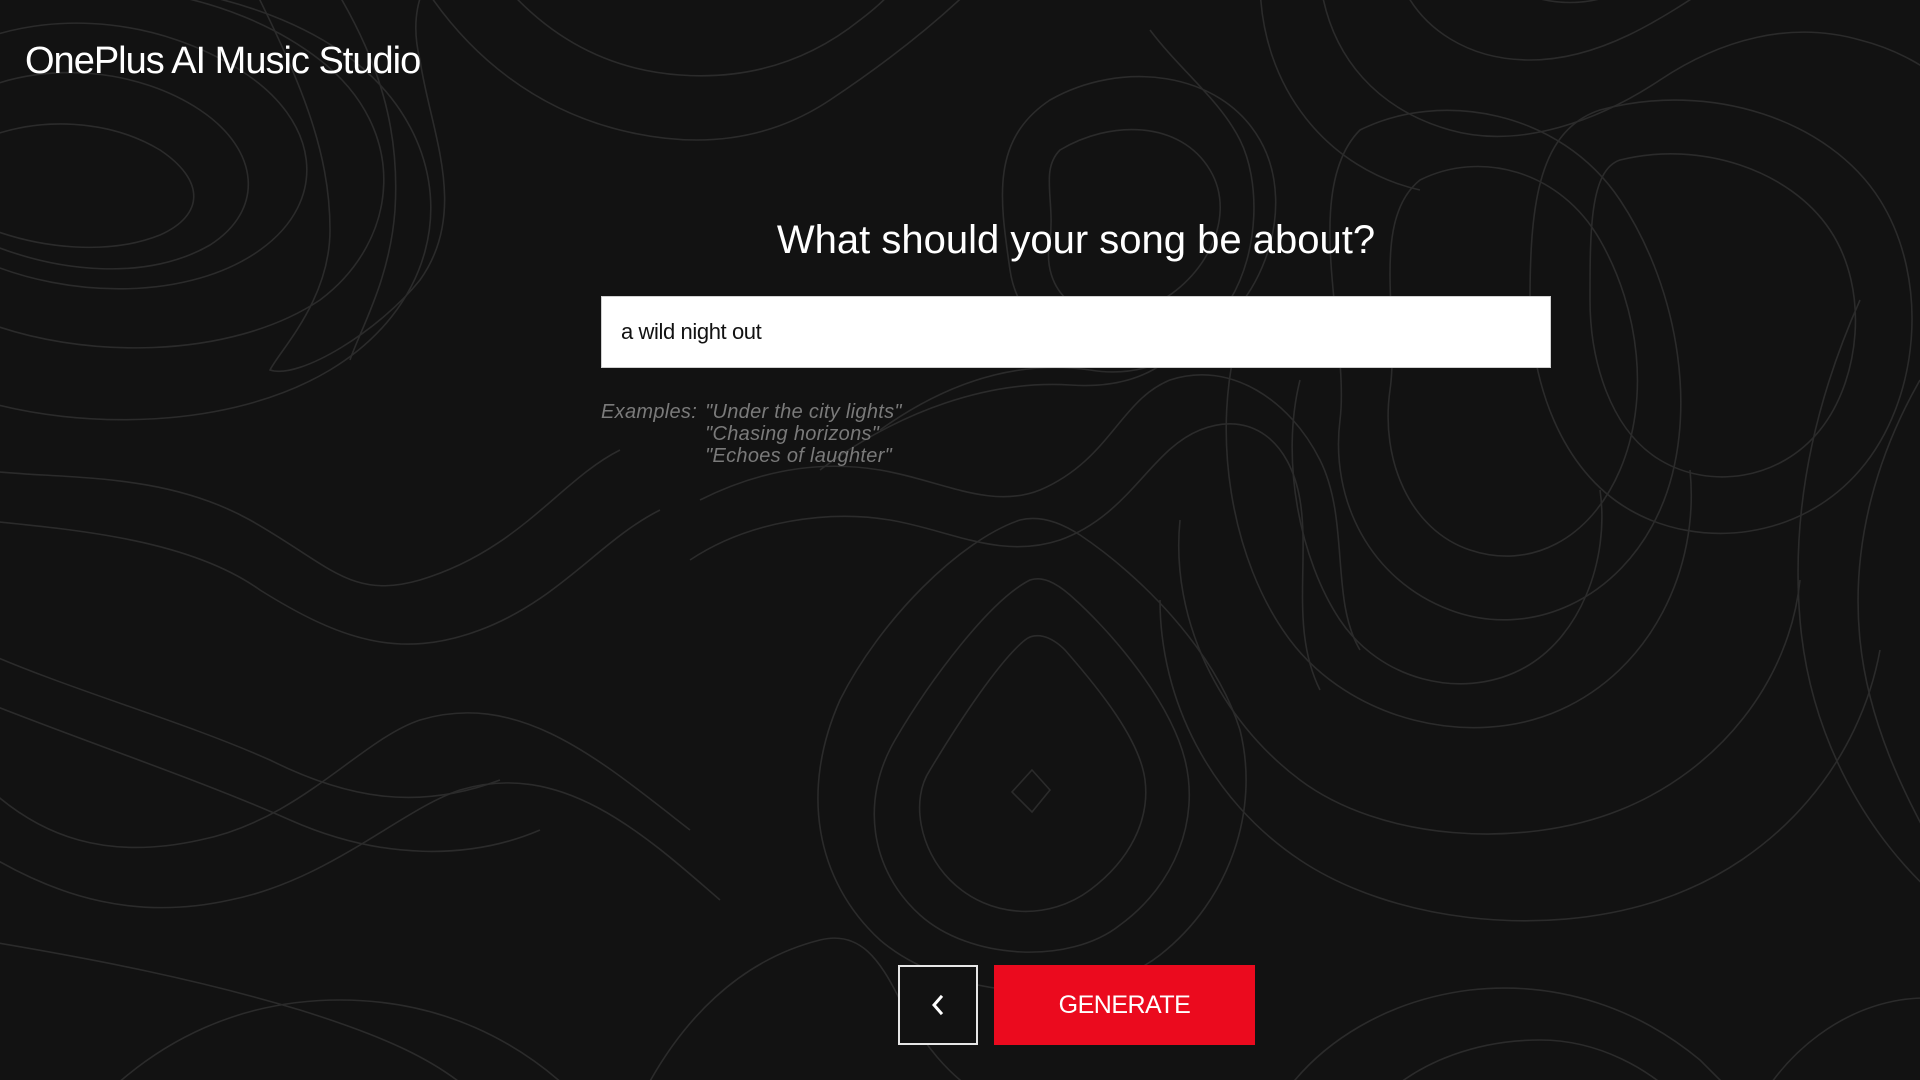  What do you see at coordinates (1124, 1005) in the screenshot?
I see `generate-button: GENERATE` at bounding box center [1124, 1005].